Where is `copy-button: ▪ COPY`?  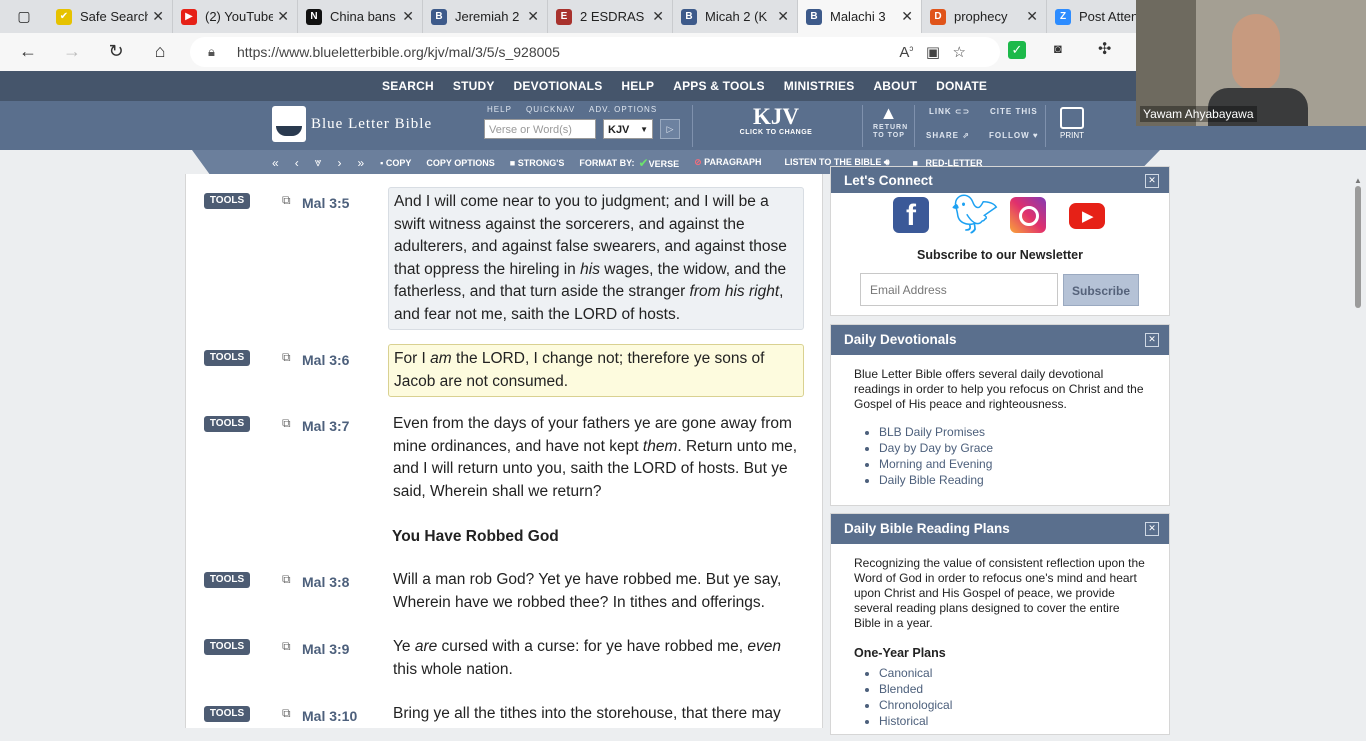 copy-button: ▪ COPY is located at coordinates (395, 163).